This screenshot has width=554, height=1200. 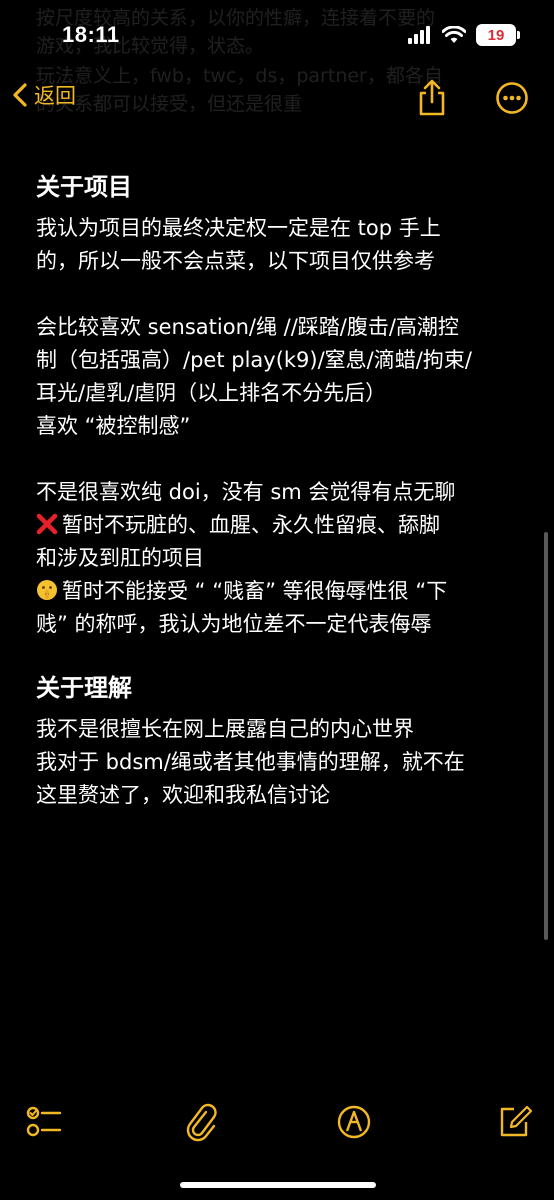 I want to click on note-line: 喜欢 “被控制感”, so click(x=113, y=426).